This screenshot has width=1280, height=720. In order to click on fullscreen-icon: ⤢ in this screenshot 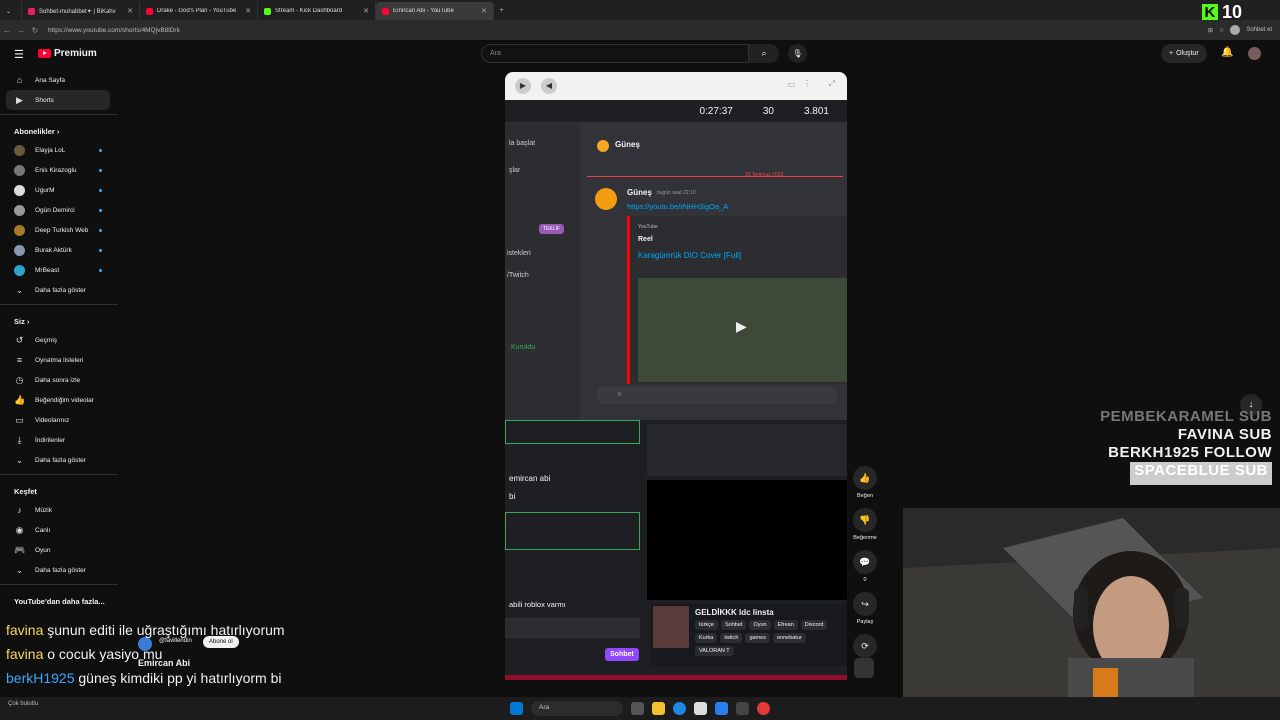, I will do `click(832, 84)`.